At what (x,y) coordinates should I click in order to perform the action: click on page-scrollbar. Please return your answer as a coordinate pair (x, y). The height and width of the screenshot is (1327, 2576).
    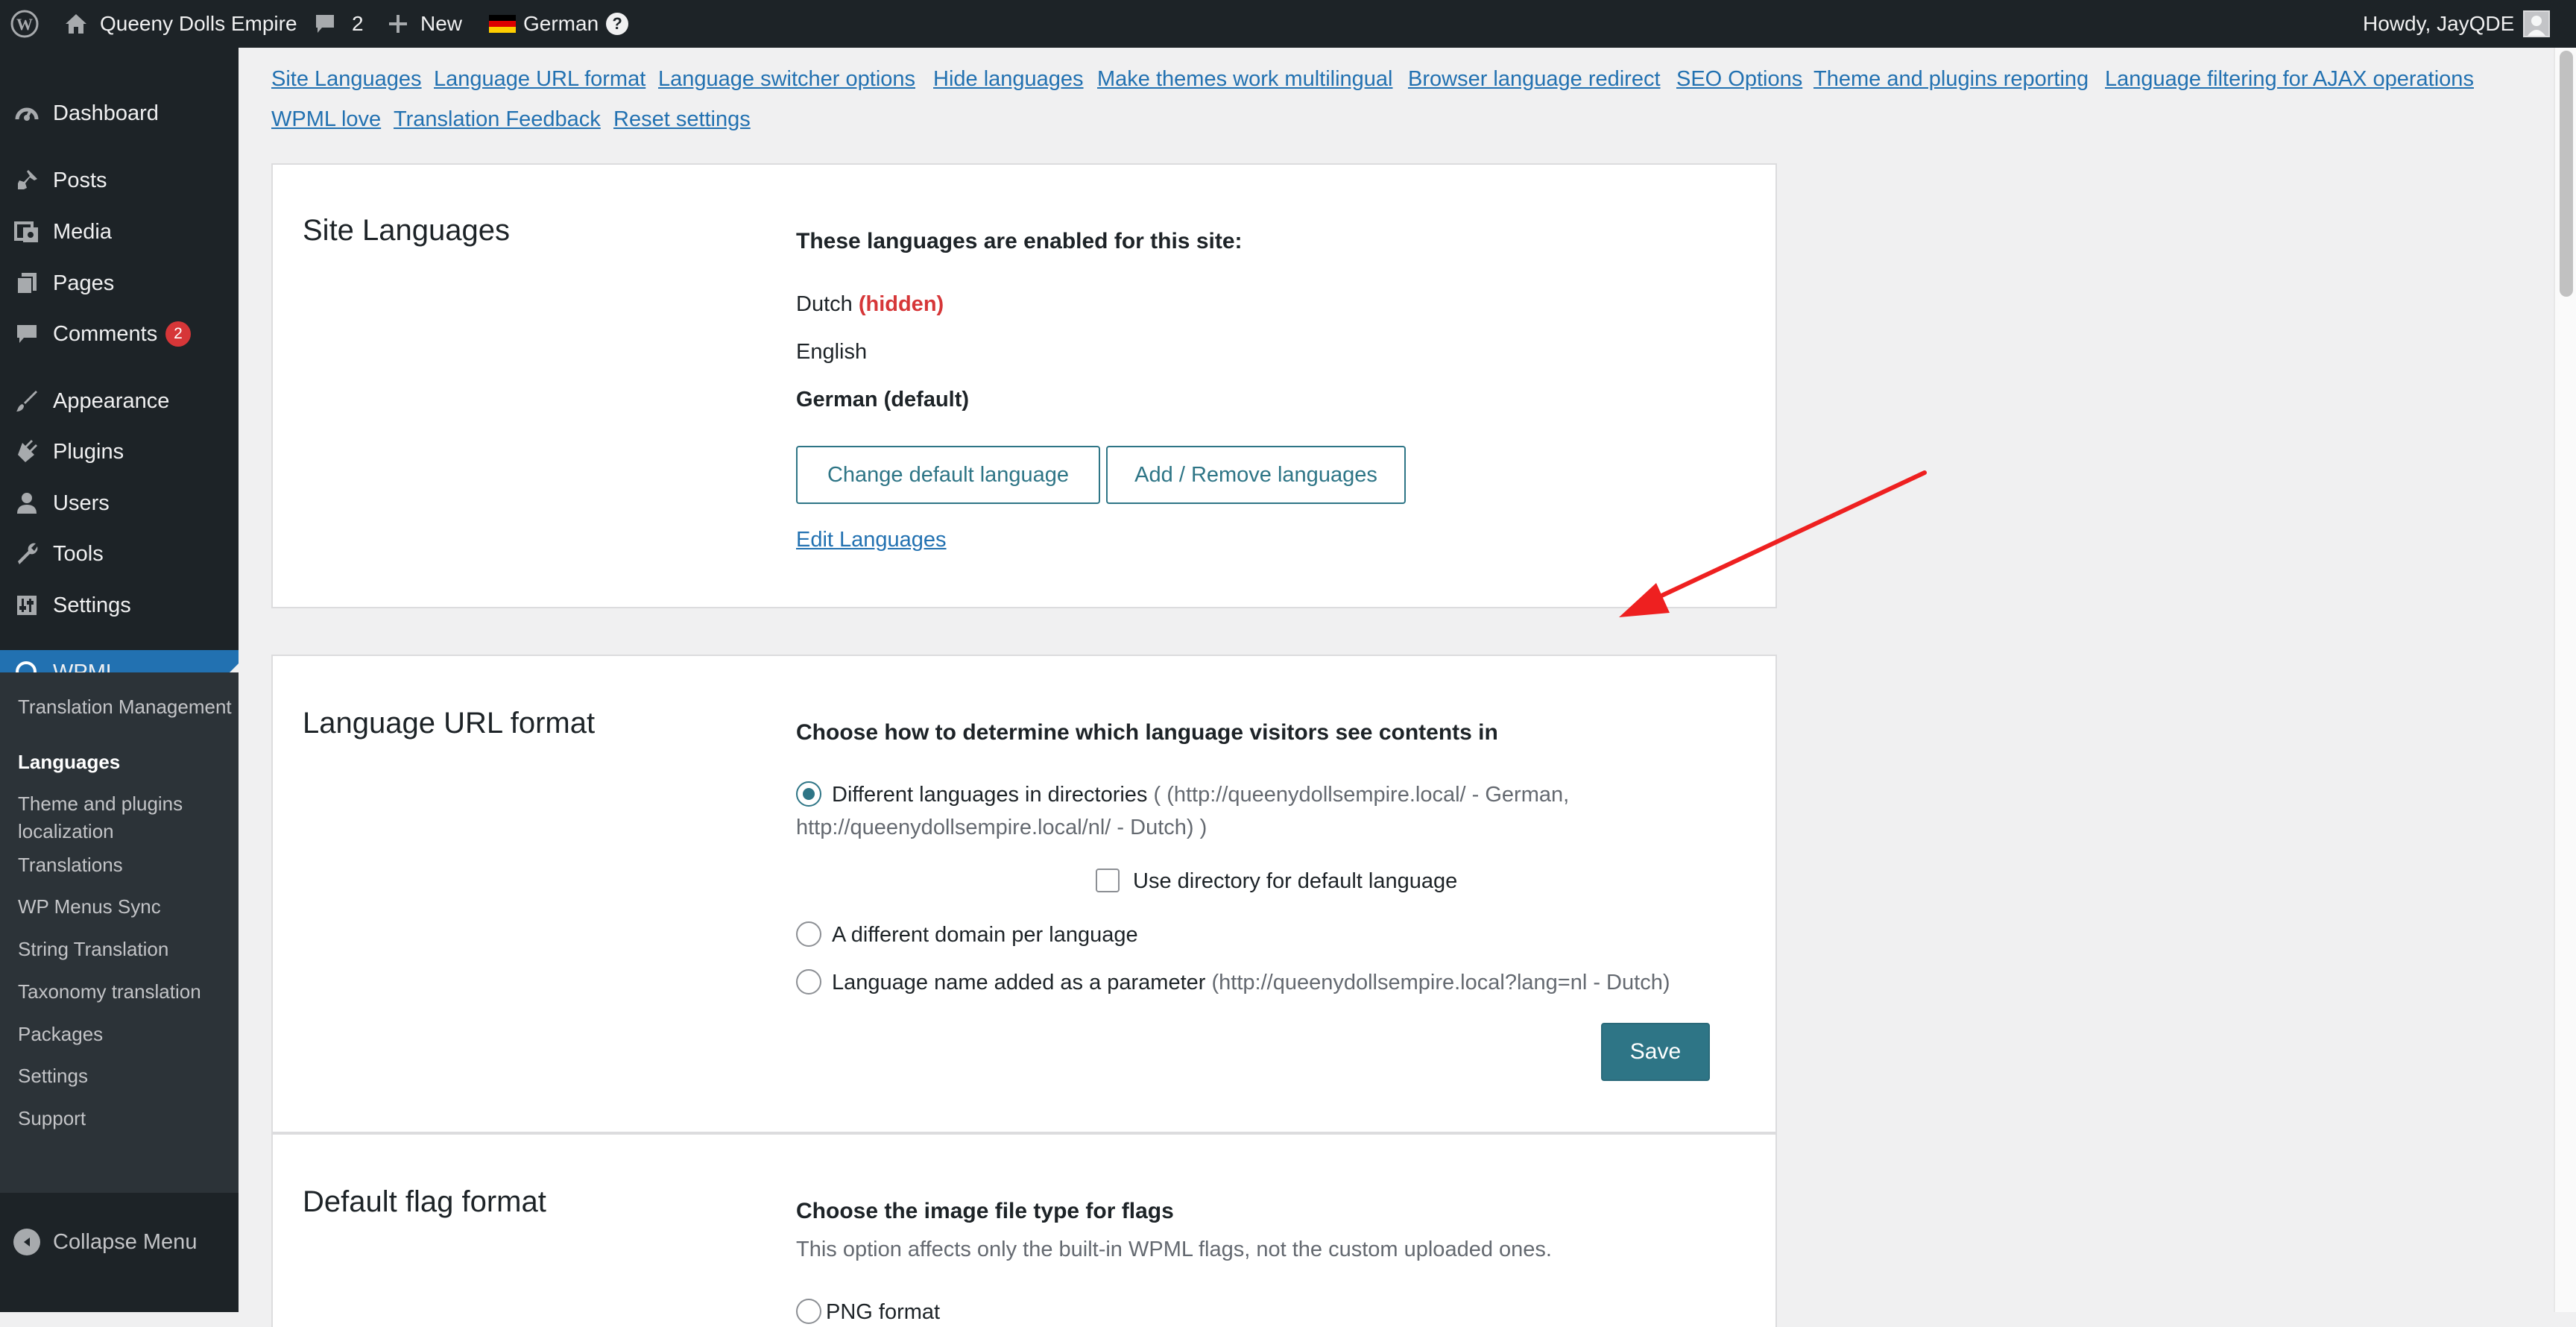
    Looking at the image, I should click on (2565, 680).